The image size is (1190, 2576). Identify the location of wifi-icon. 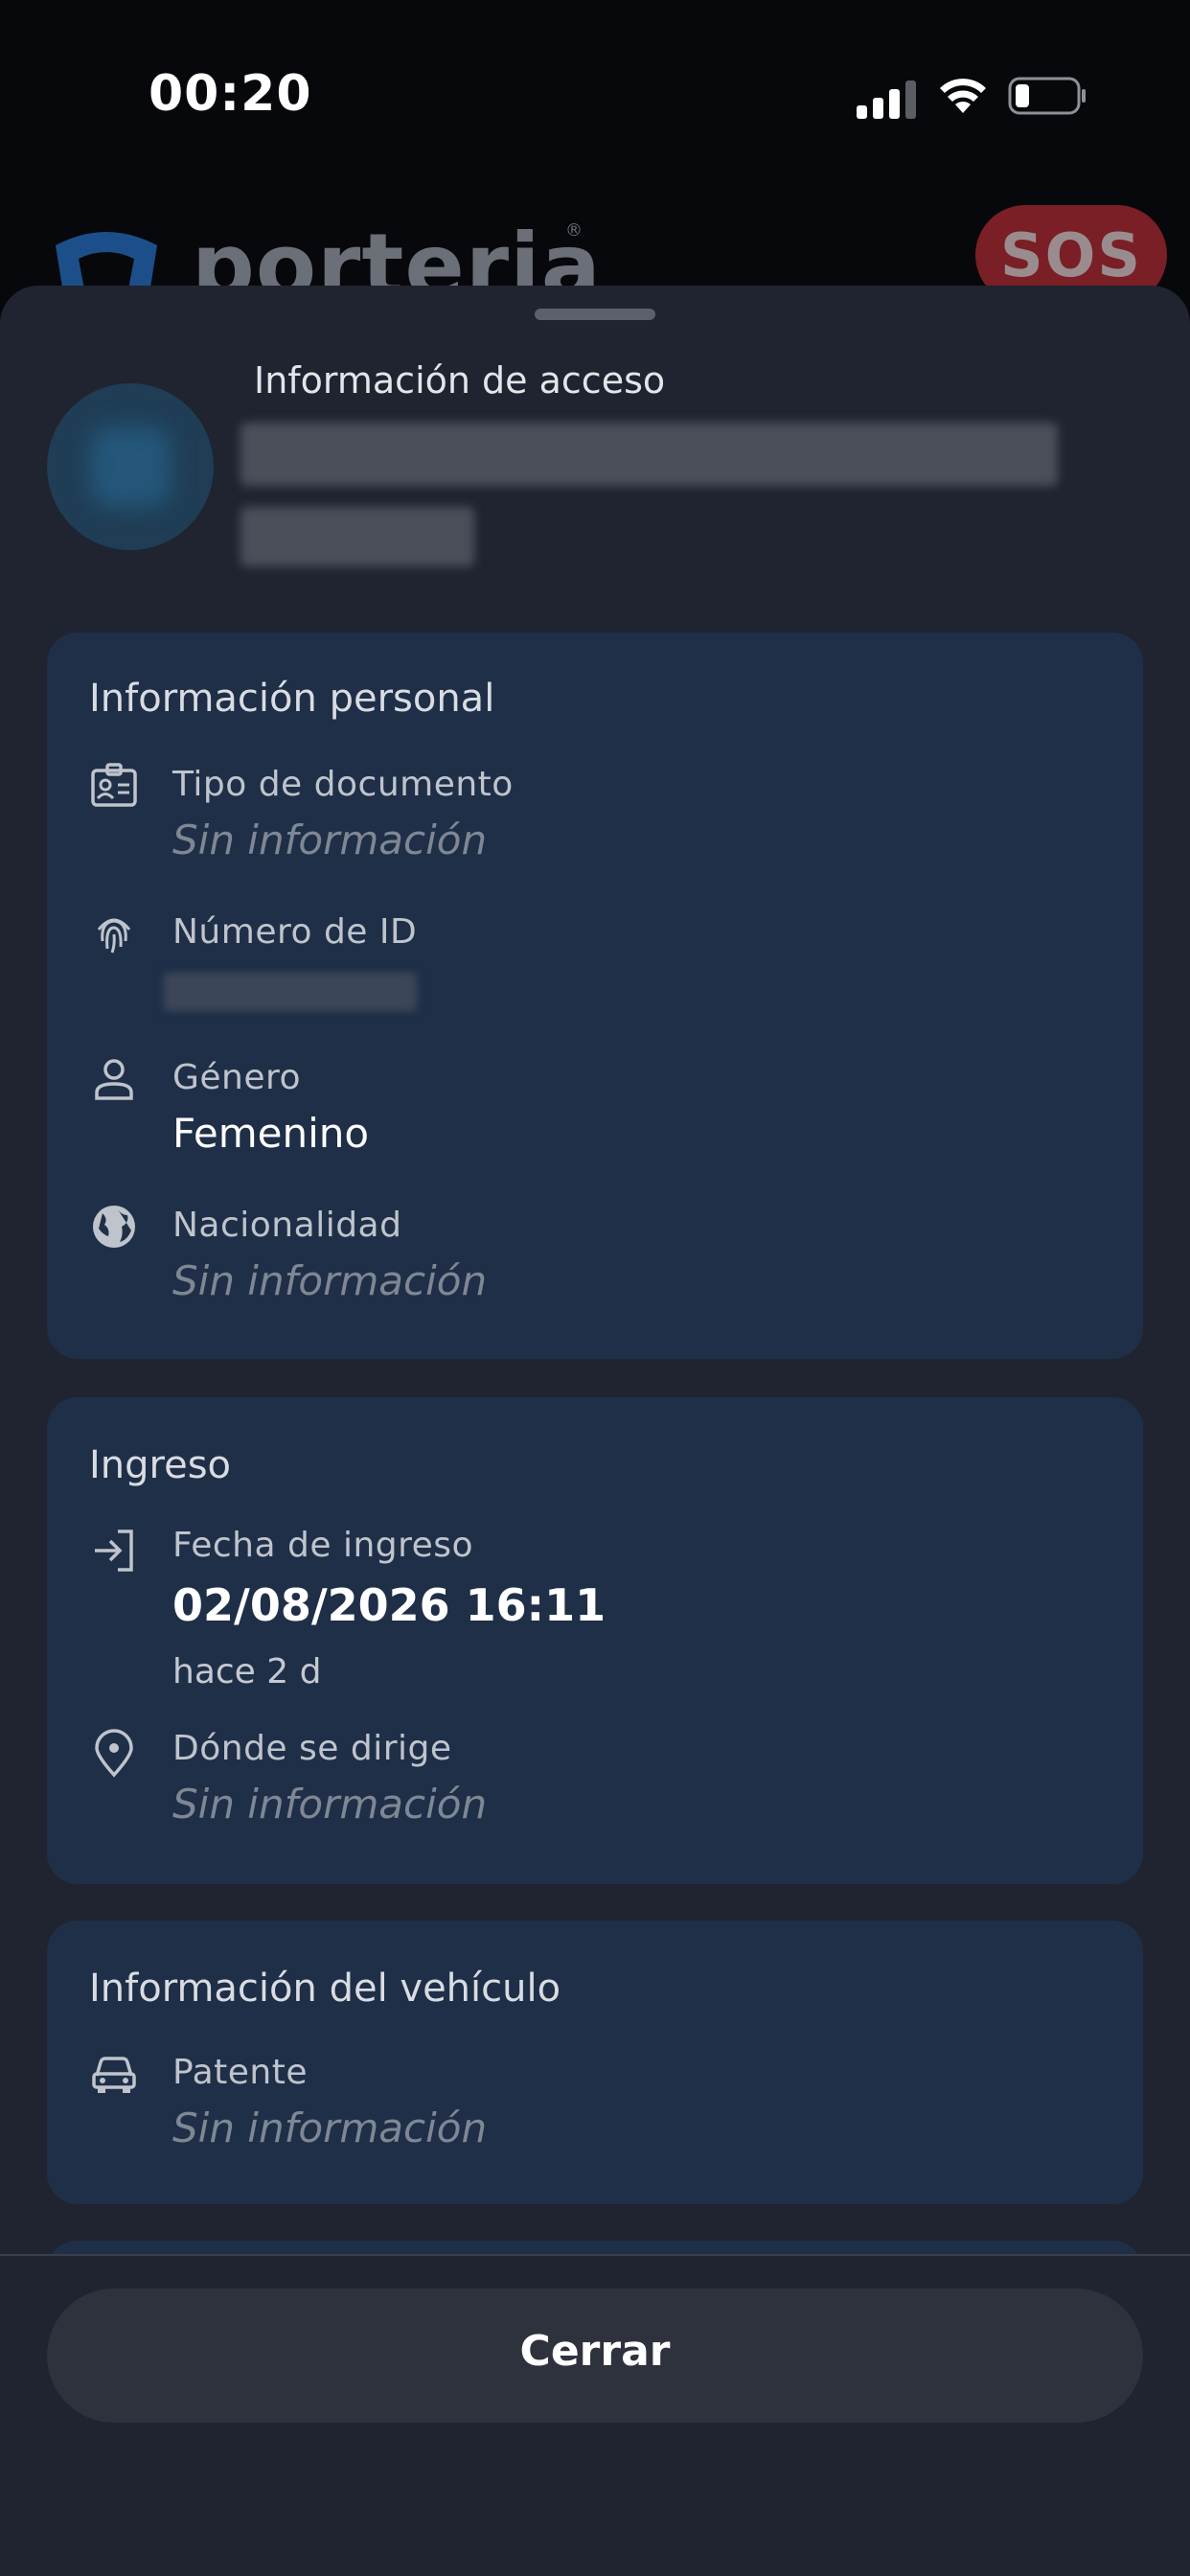
(963, 96).